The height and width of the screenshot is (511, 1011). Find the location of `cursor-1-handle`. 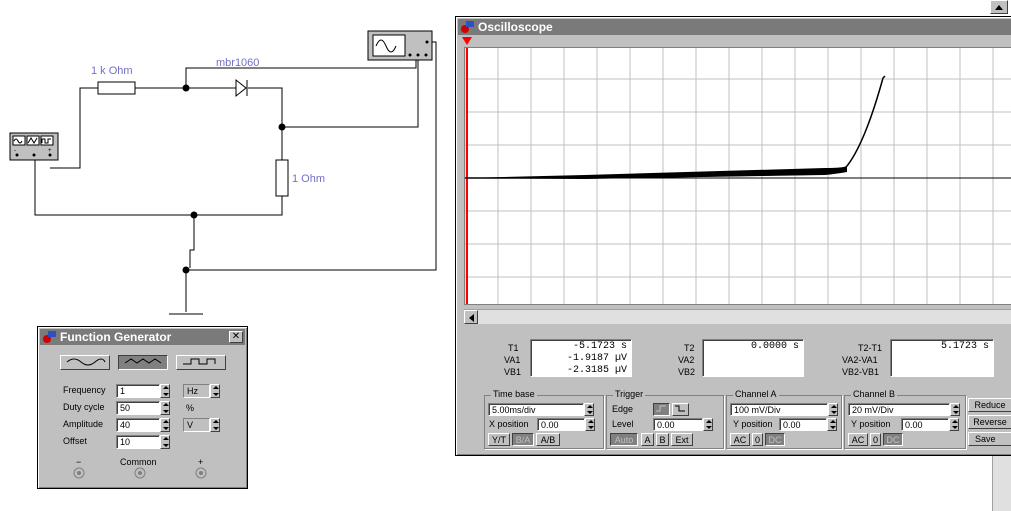

cursor-1-handle is located at coordinates (467, 42).